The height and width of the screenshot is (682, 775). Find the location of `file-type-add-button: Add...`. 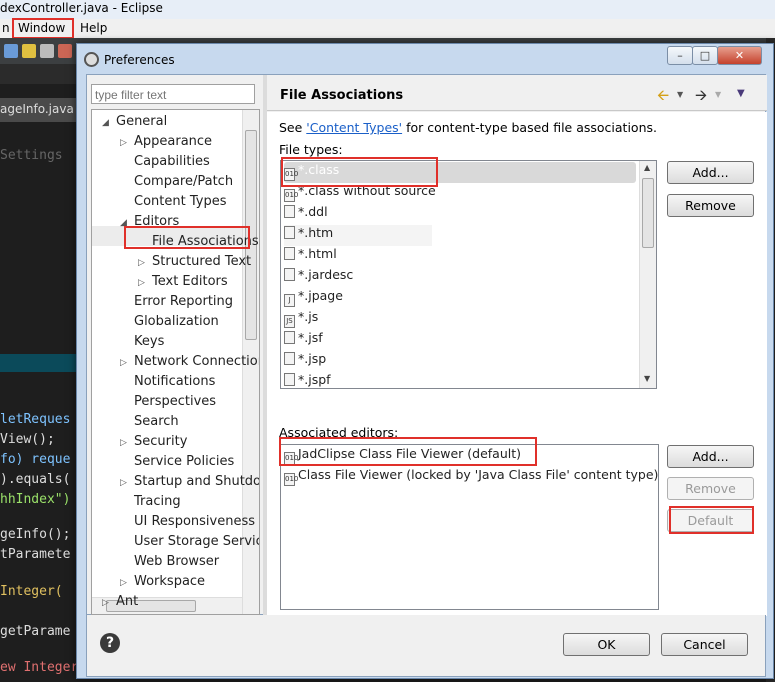

file-type-add-button: Add... is located at coordinates (710, 172).